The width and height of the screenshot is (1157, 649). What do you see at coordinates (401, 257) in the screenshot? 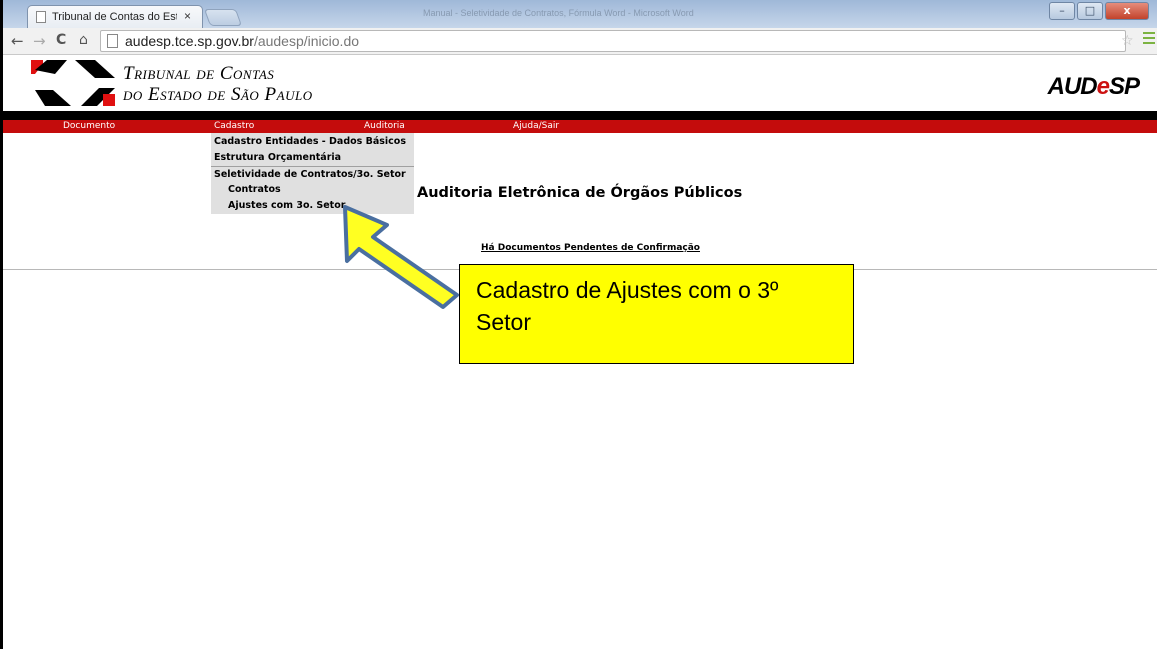
I see `annotation-arrow-icon` at bounding box center [401, 257].